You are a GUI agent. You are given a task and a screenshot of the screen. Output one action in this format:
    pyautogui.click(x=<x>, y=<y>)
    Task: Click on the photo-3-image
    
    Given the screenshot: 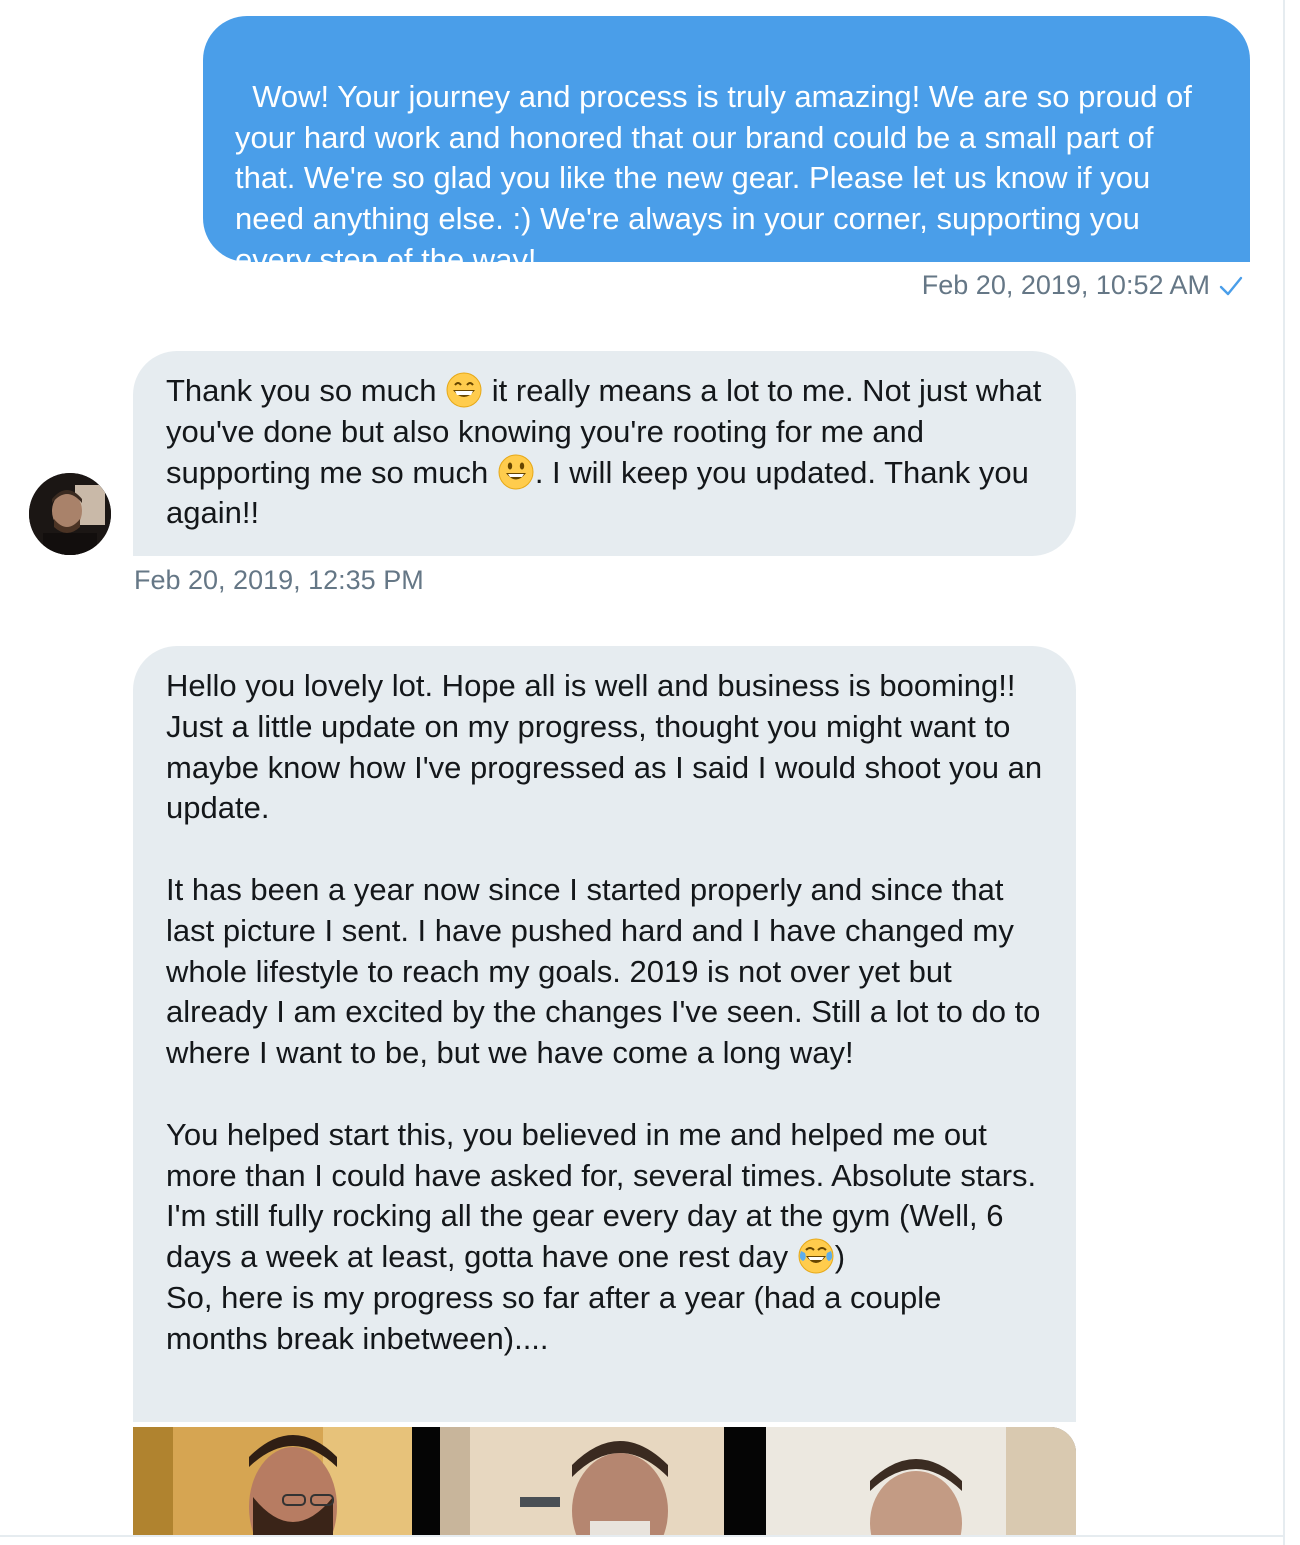 What is the action you would take?
    pyautogui.click(x=921, y=1481)
    